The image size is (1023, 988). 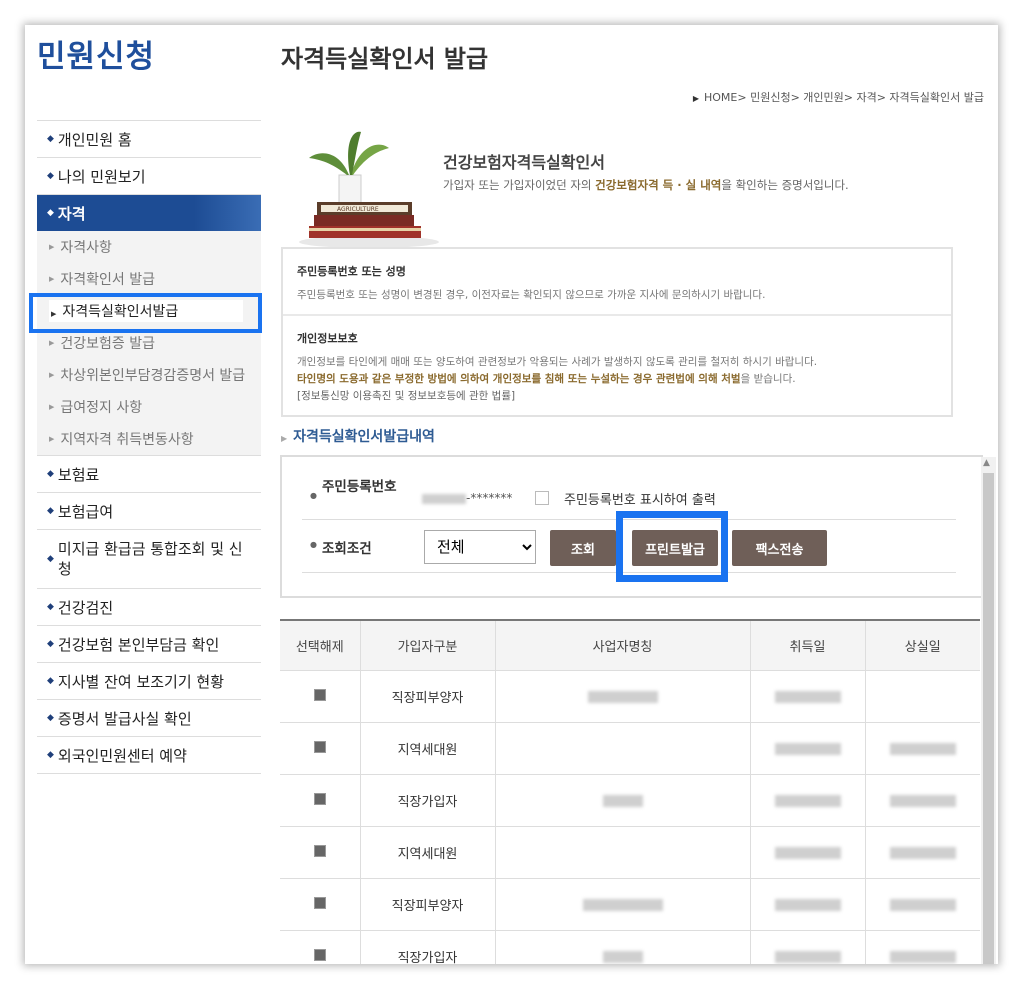 What do you see at coordinates (85, 607) in the screenshot?
I see `sidebar-item-label: 건강검진` at bounding box center [85, 607].